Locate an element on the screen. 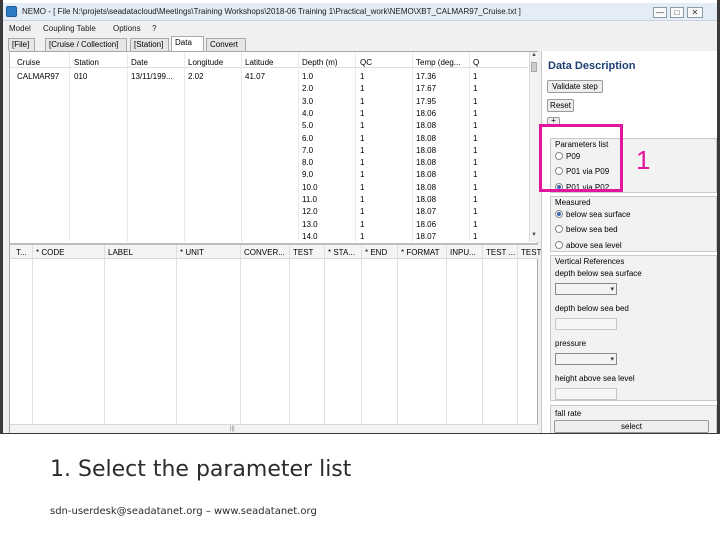 The width and height of the screenshot is (720, 540). cell-temp: 17.67 is located at coordinates (426, 88).